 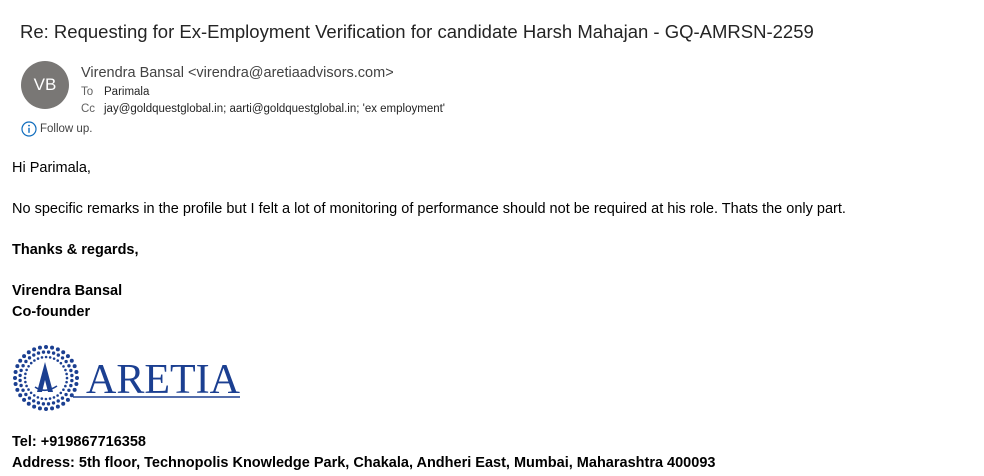 What do you see at coordinates (45, 85) in the screenshot?
I see `sender-avatar: VB` at bounding box center [45, 85].